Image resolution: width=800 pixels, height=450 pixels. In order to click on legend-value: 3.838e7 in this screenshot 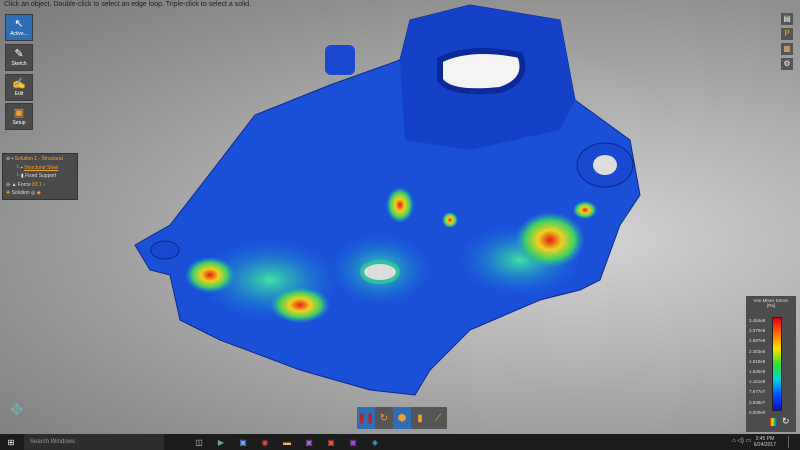, I will do `click(757, 402)`.